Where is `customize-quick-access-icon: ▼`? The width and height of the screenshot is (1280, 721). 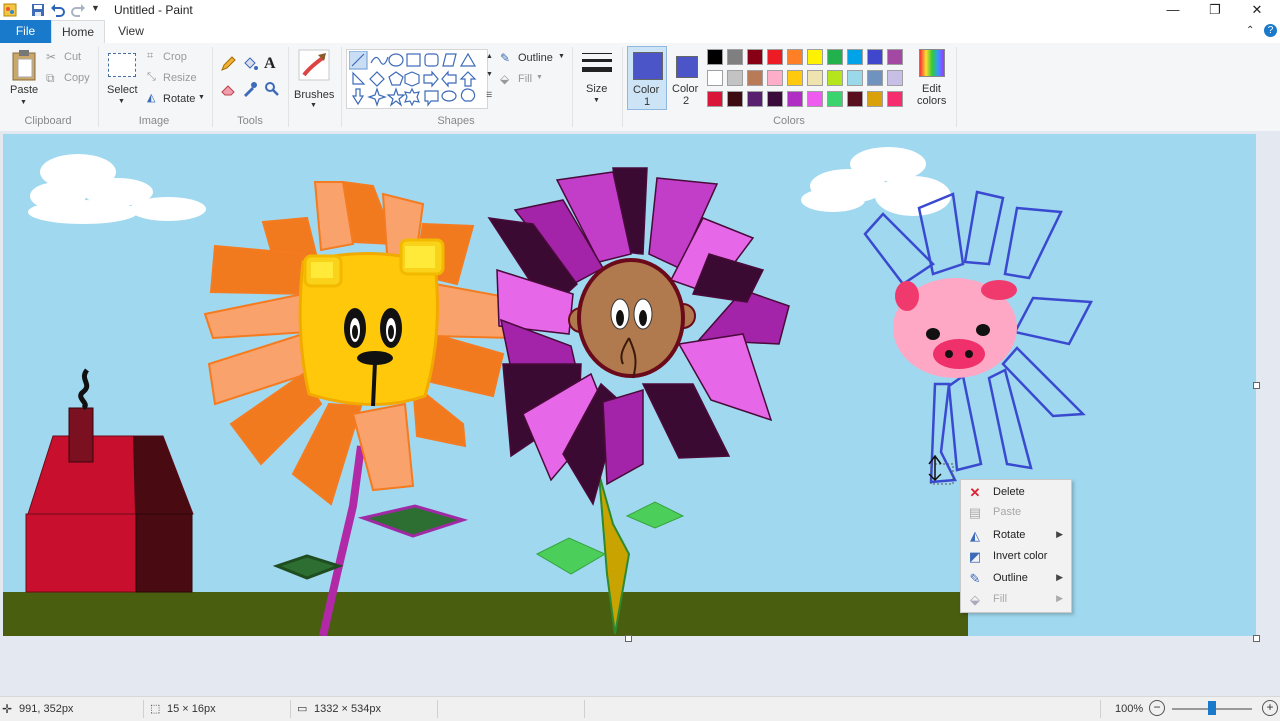 customize-quick-access-icon: ▼ is located at coordinates (95, 8).